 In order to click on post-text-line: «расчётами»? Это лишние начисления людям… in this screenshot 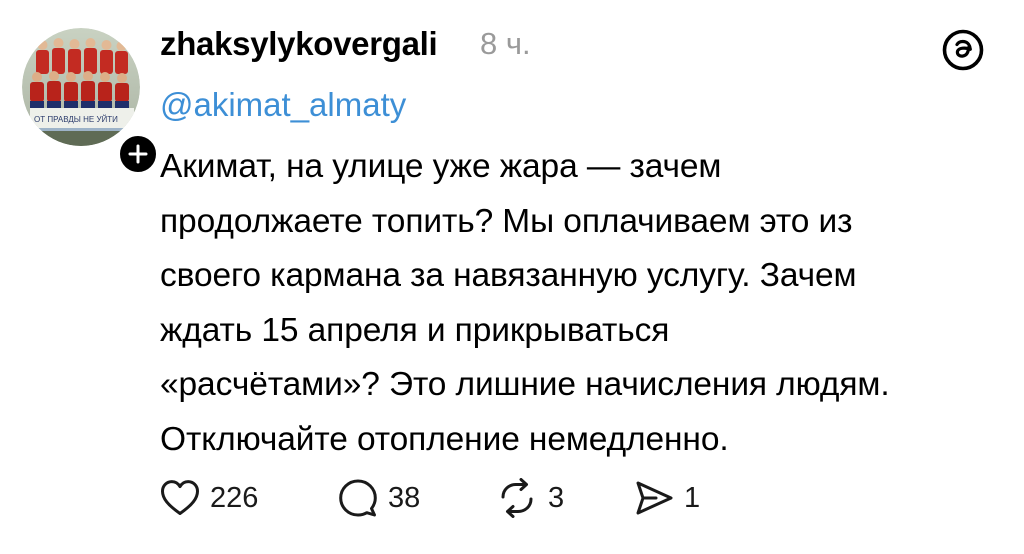, I will do `click(525, 384)`.